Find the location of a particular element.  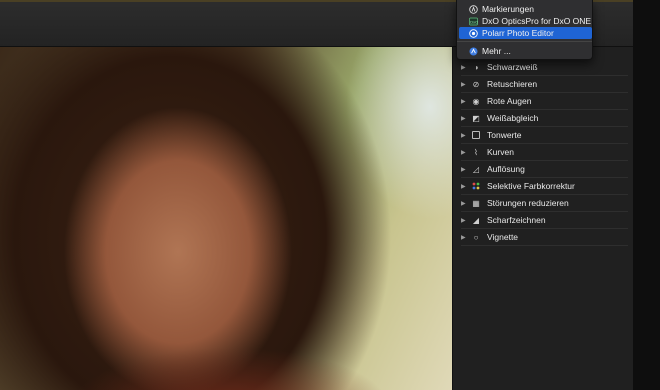

markup-icon is located at coordinates (473, 9).